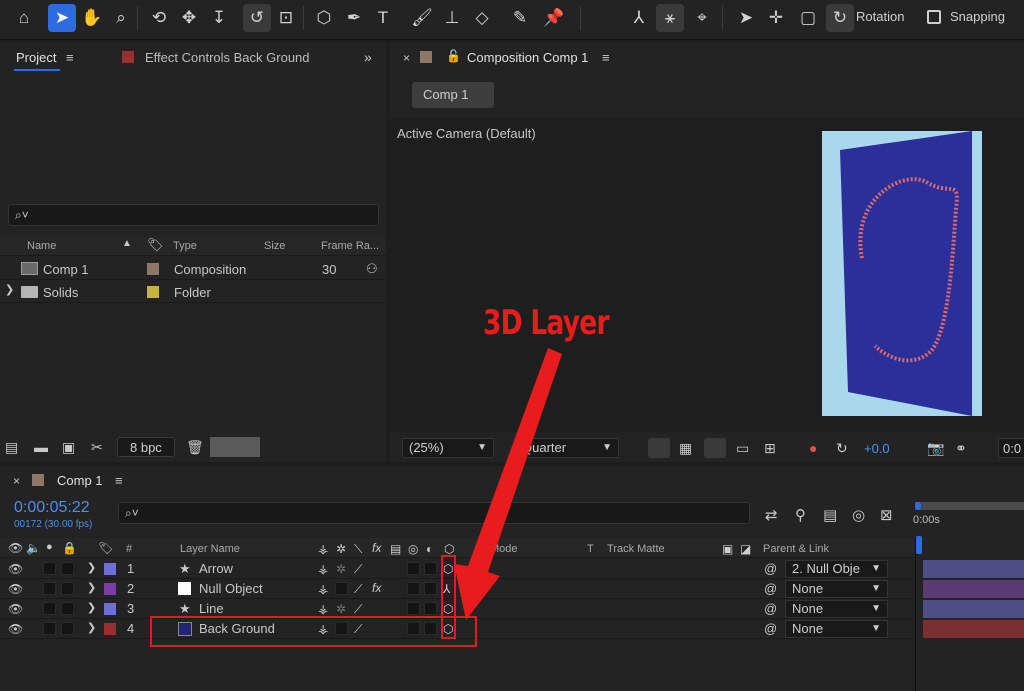 This screenshot has width=1024, height=691. What do you see at coordinates (52, 508) in the screenshot?
I see `current-timecode: 0:00:05:22` at bounding box center [52, 508].